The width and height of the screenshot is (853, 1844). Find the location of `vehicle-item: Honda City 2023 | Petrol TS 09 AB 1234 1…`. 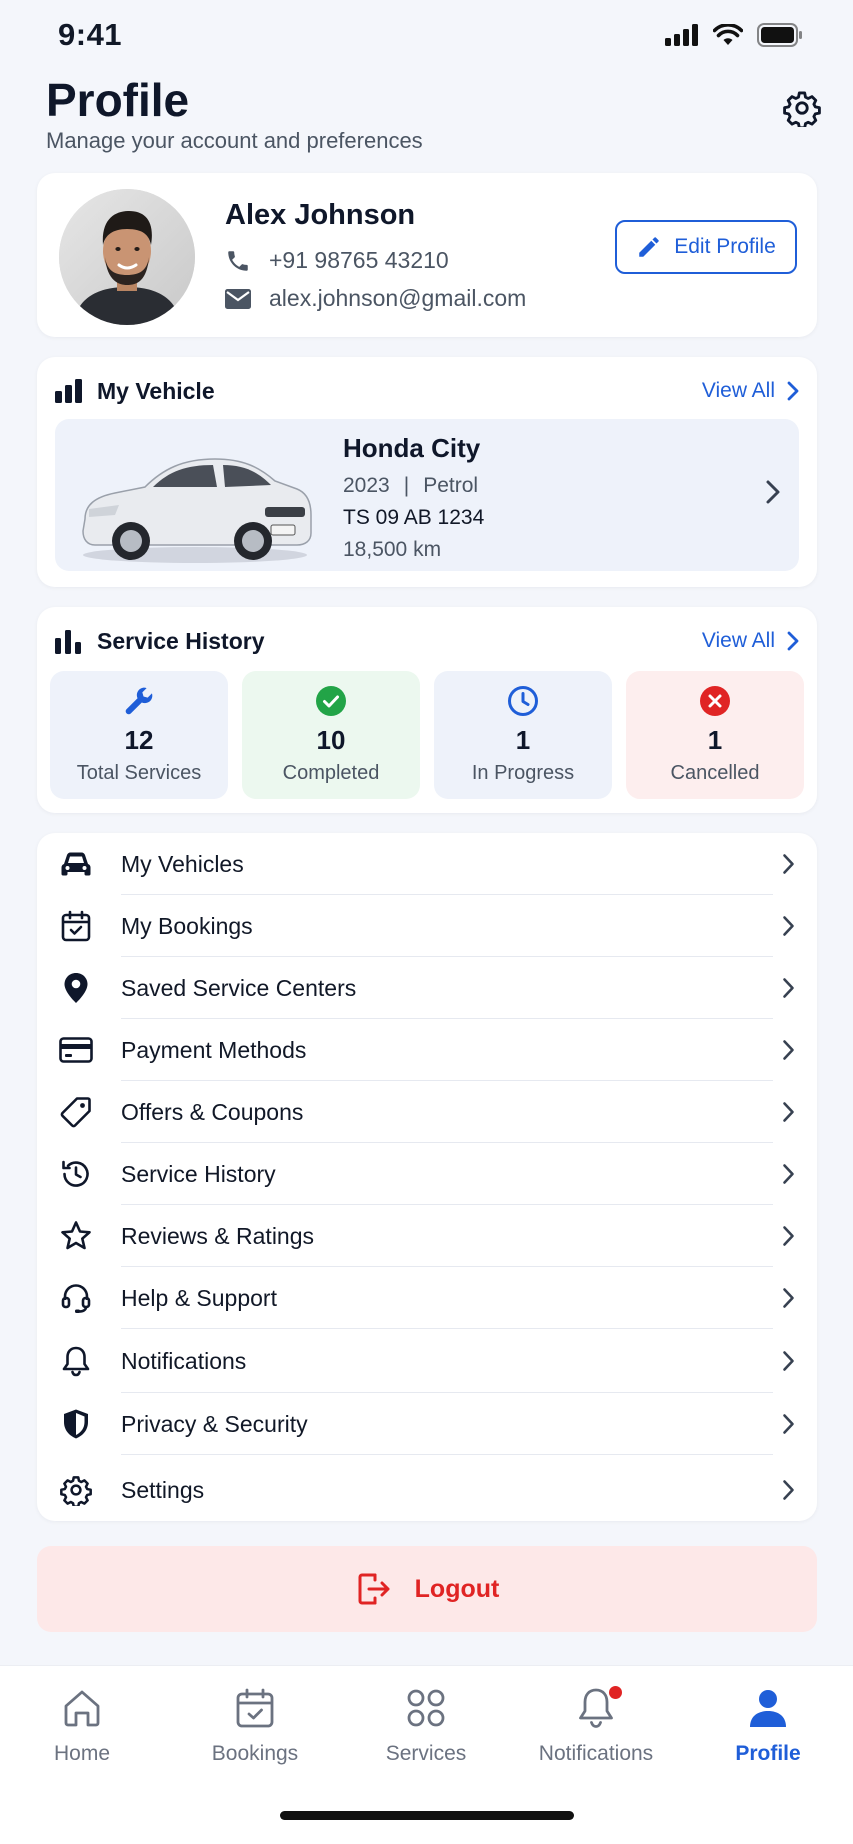

vehicle-item: Honda City 2023 | Petrol TS 09 AB 1234 1… is located at coordinates (427, 495).